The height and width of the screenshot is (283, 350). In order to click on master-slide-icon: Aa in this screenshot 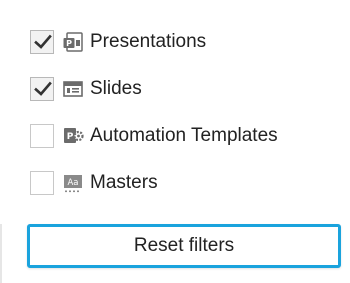, I will do `click(73, 184)`.